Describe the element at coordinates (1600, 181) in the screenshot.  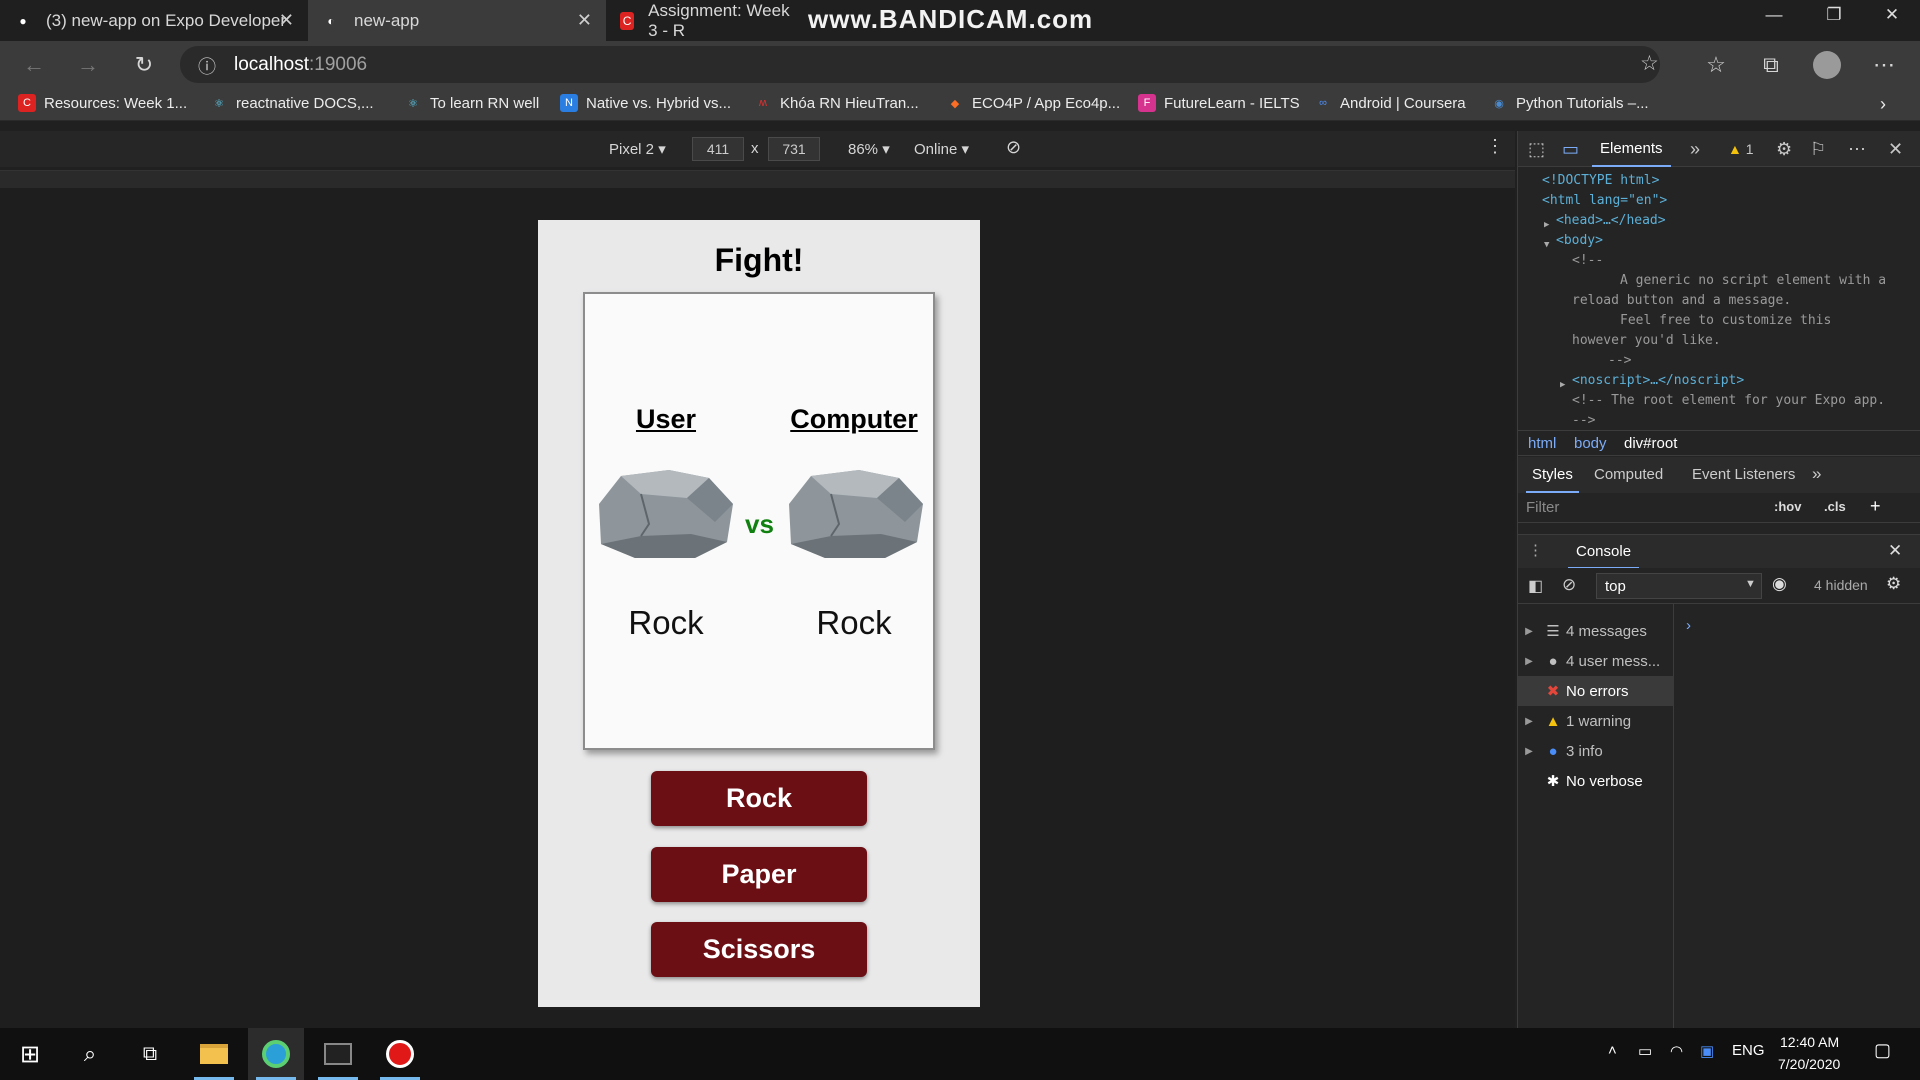
I see `code-line: <!DOCTYPE html>` at that location.